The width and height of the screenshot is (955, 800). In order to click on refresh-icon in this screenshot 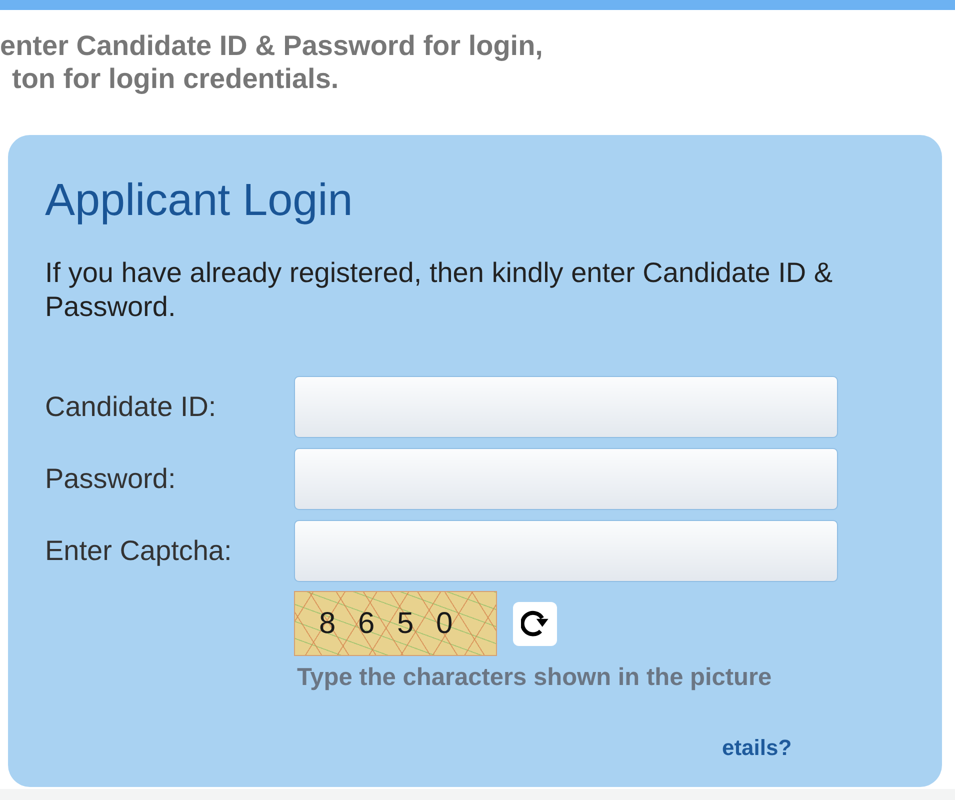, I will do `click(535, 623)`.